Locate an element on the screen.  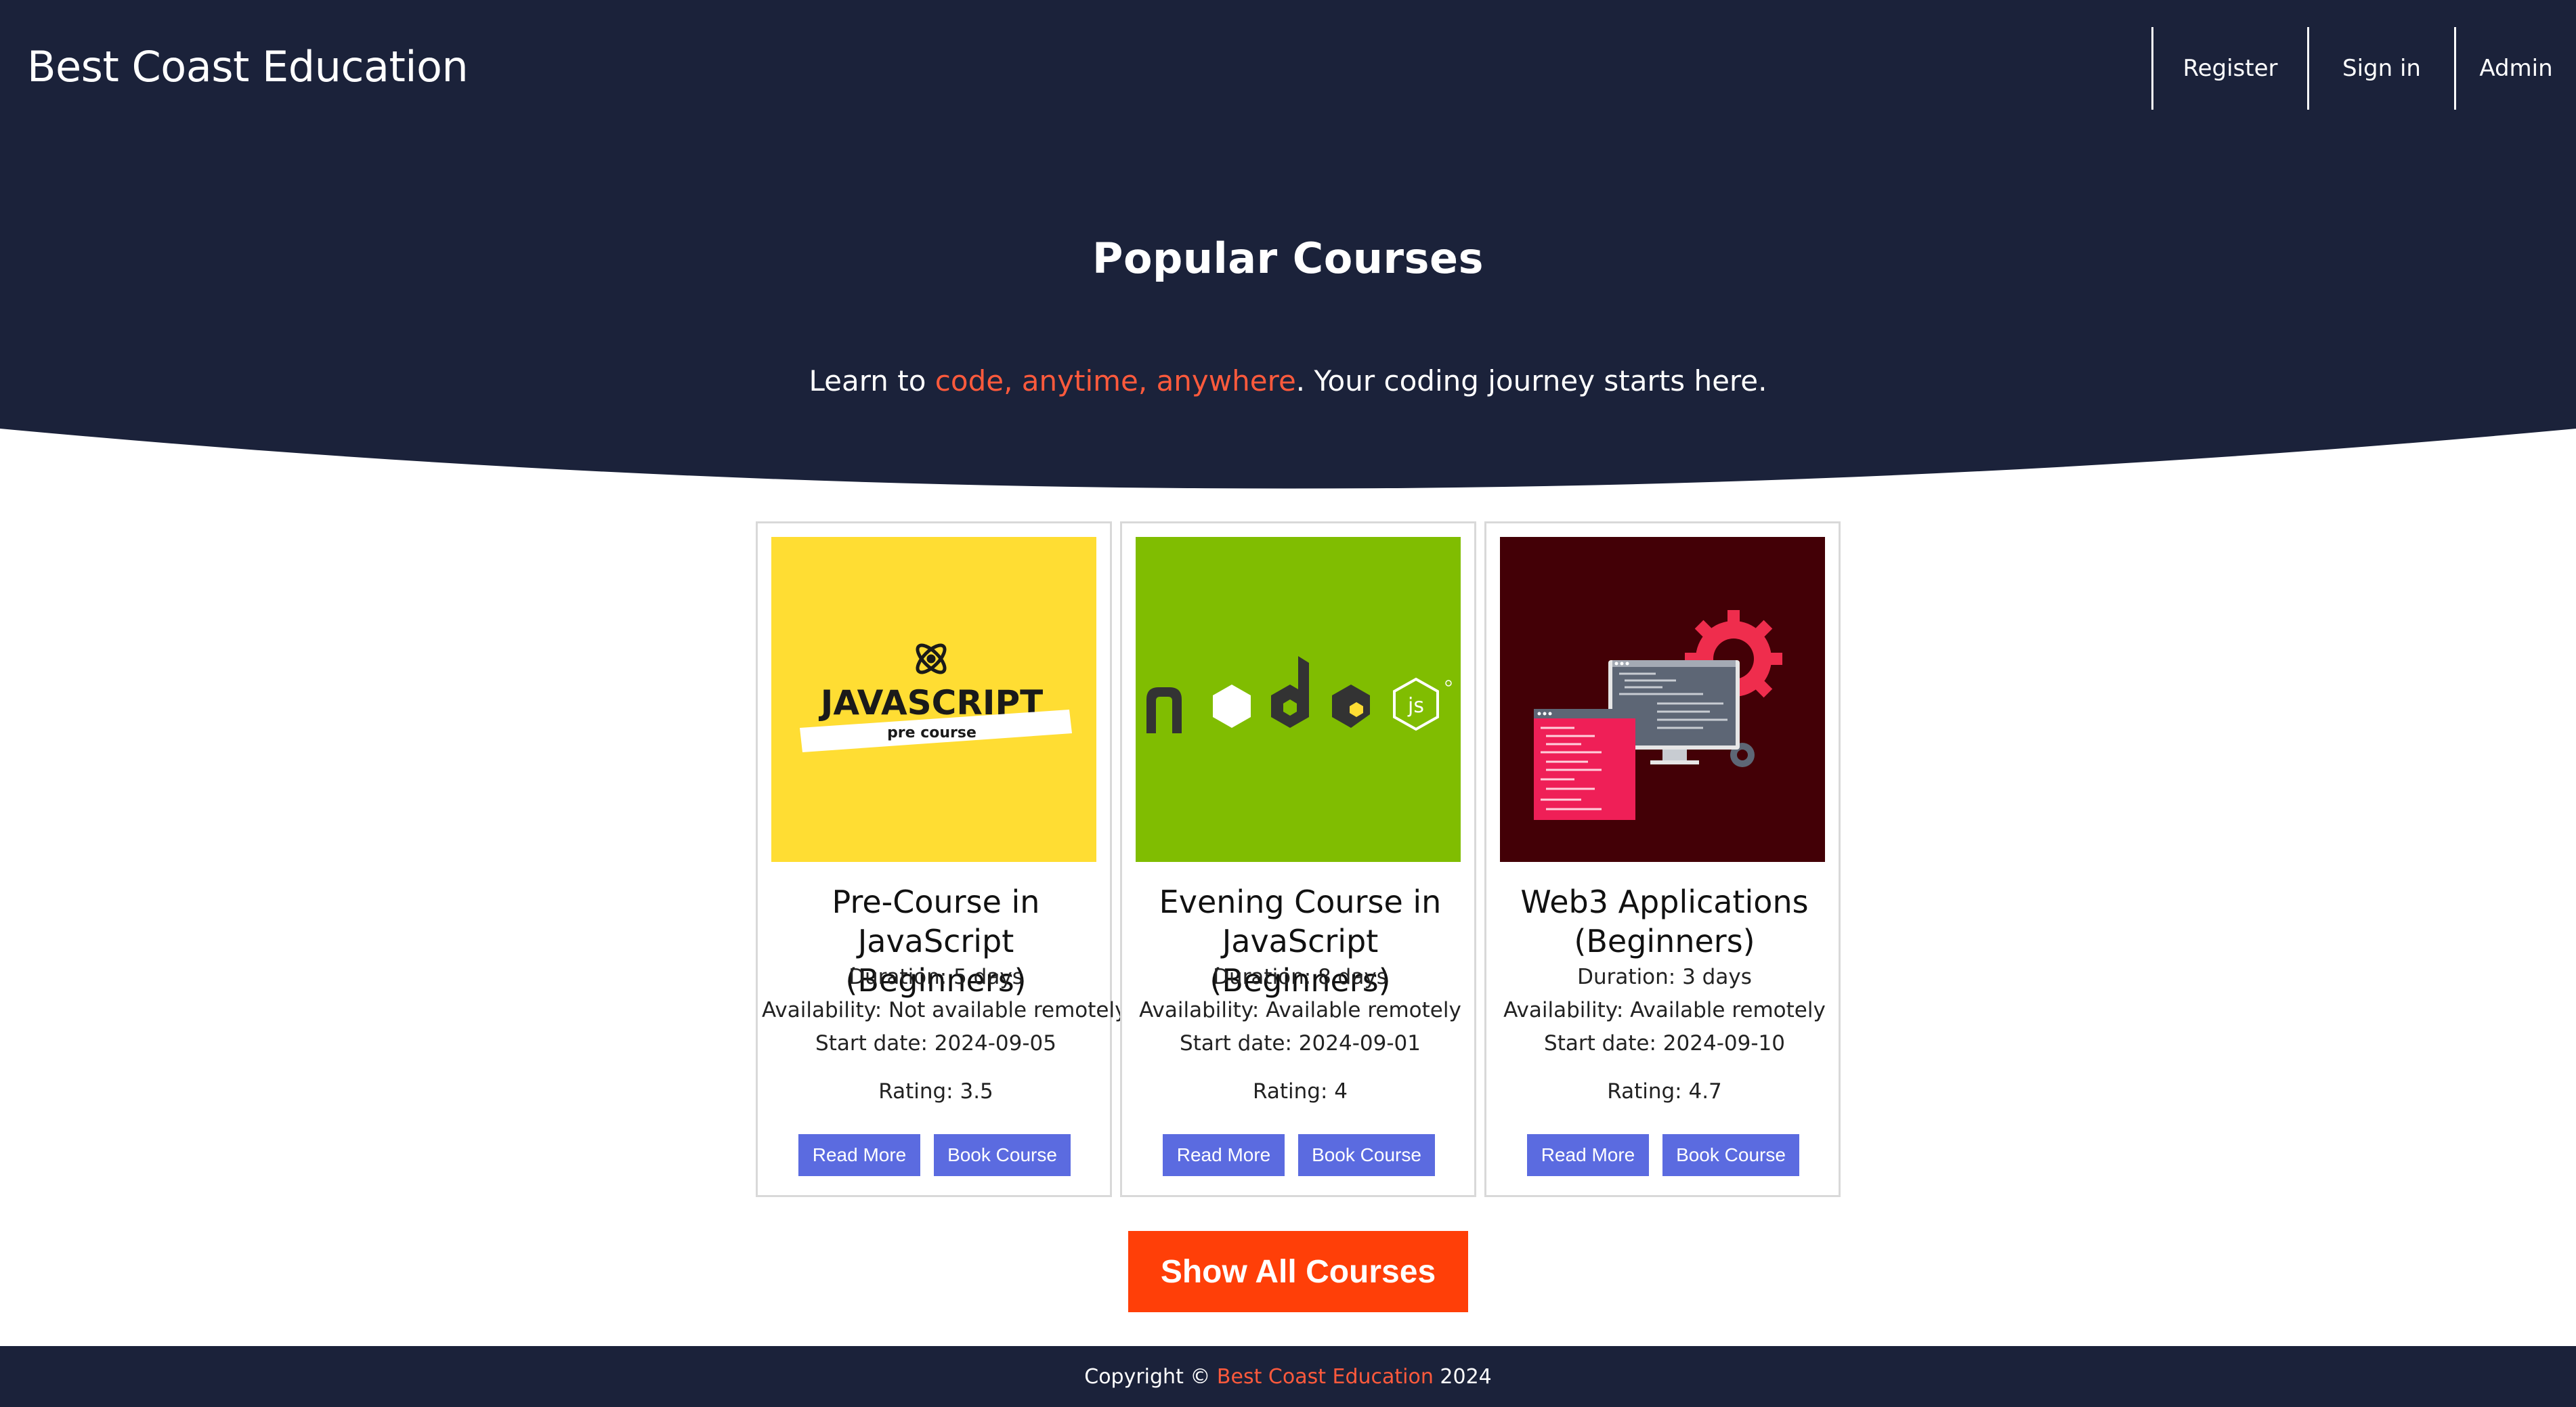
nav-admin: Admin is located at coordinates (2515, 68).